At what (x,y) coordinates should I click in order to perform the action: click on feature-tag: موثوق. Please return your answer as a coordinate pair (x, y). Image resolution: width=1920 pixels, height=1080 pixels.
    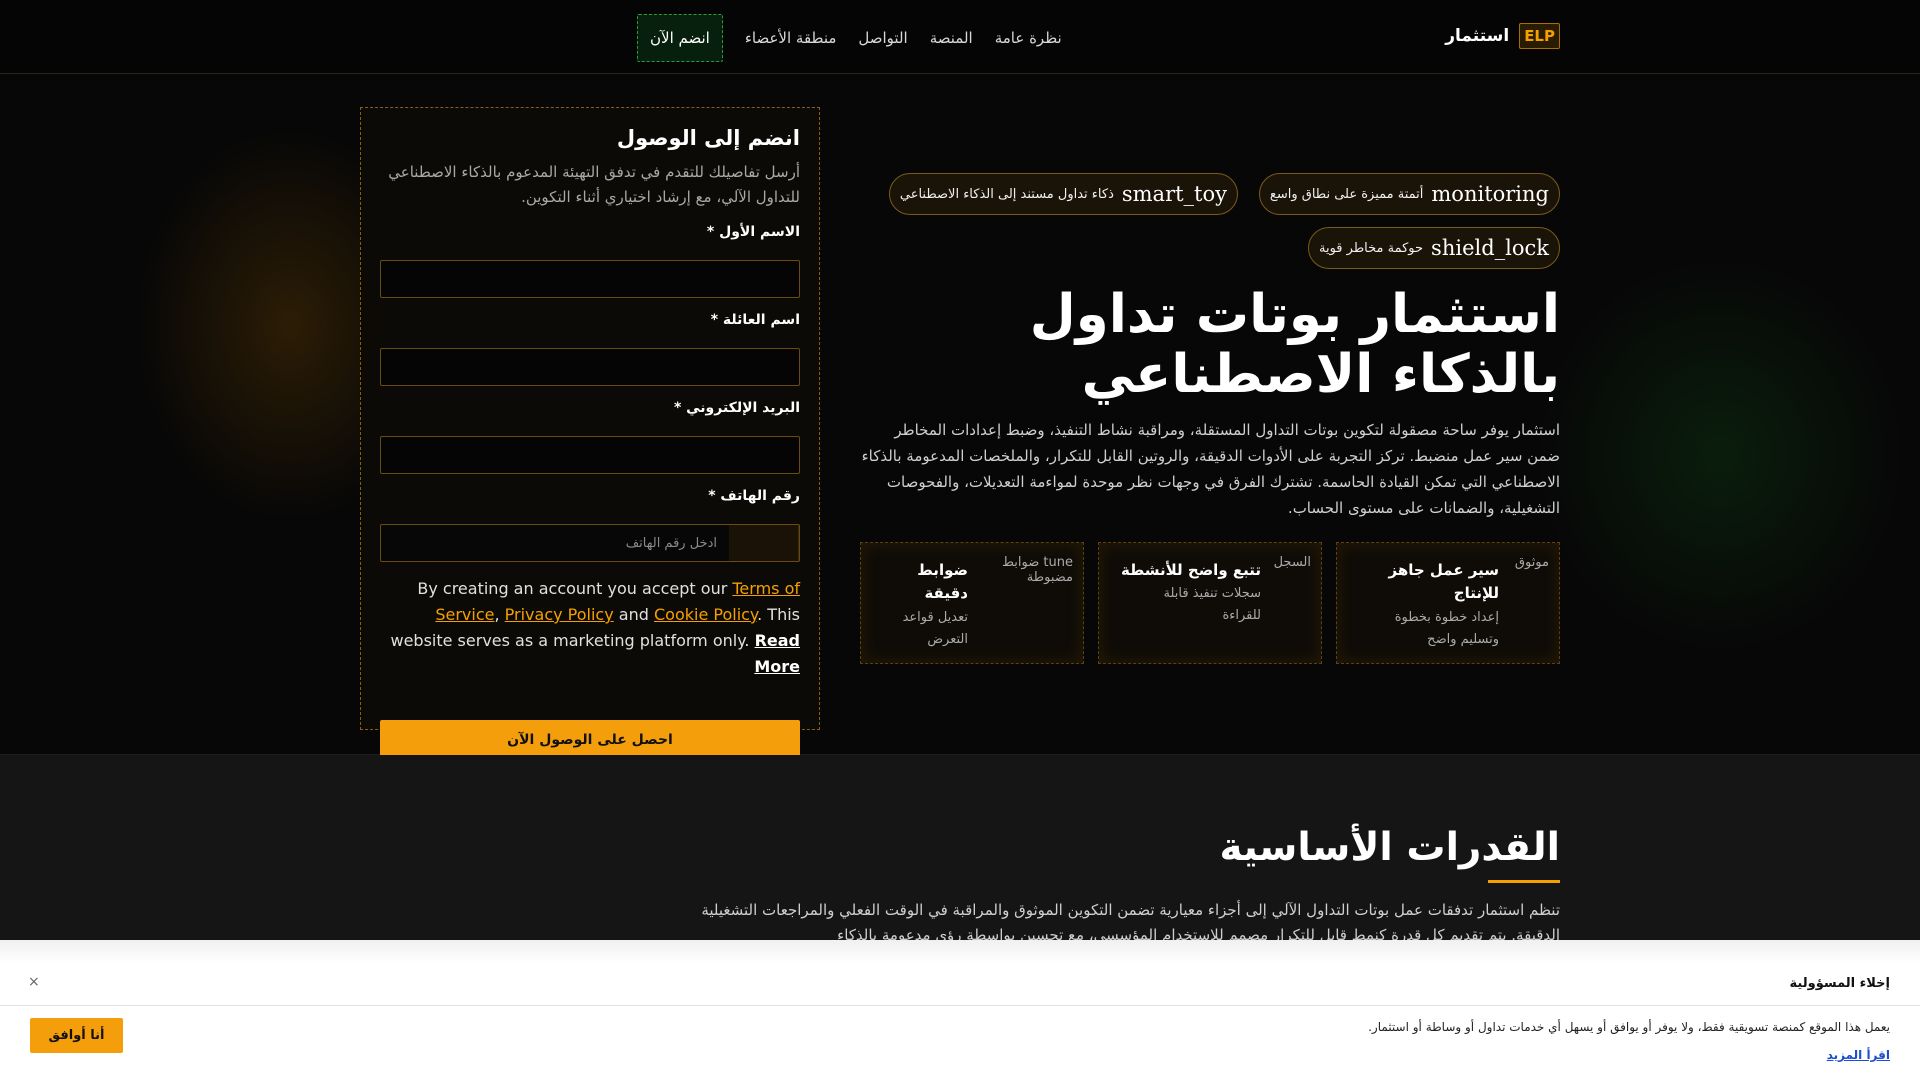
    Looking at the image, I should click on (1531, 562).